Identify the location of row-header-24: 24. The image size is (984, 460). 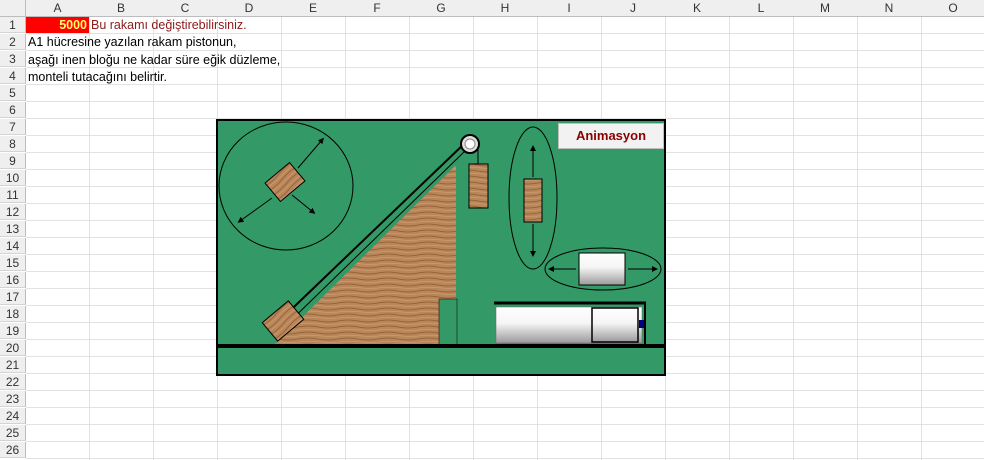
(13, 416).